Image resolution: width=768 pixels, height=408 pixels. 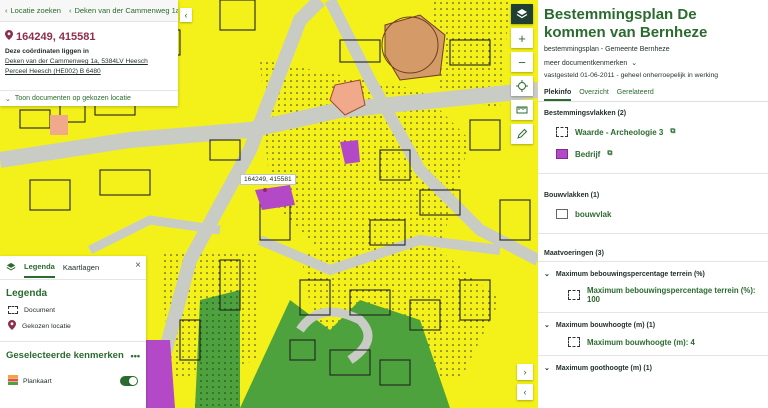 I want to click on draw-button, so click(x=522, y=134).